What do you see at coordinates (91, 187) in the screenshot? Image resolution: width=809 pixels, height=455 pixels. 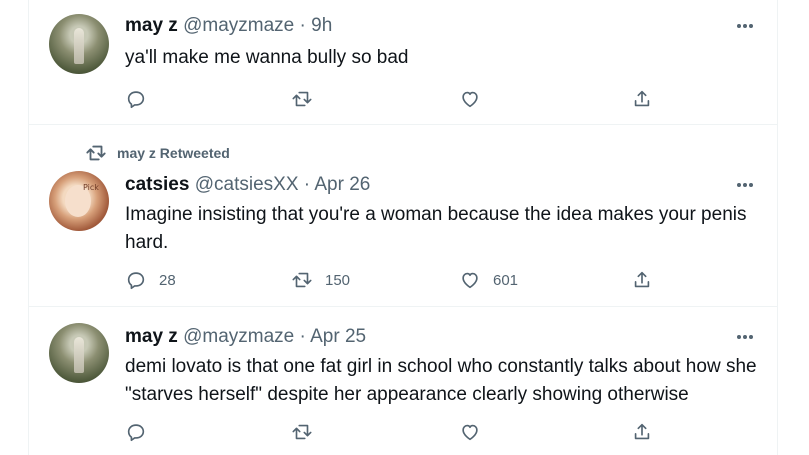 I see `avatar-mark: Pick` at bounding box center [91, 187].